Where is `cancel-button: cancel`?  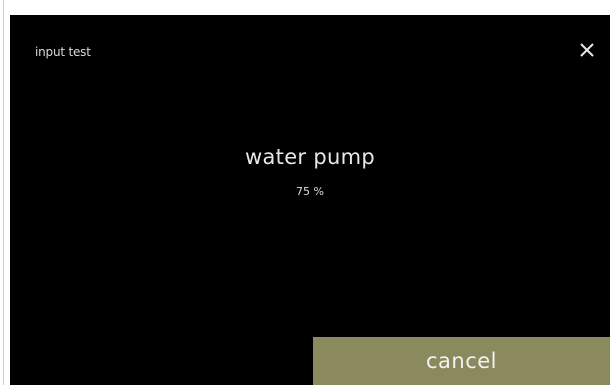 cancel-button: cancel is located at coordinates (461, 361).